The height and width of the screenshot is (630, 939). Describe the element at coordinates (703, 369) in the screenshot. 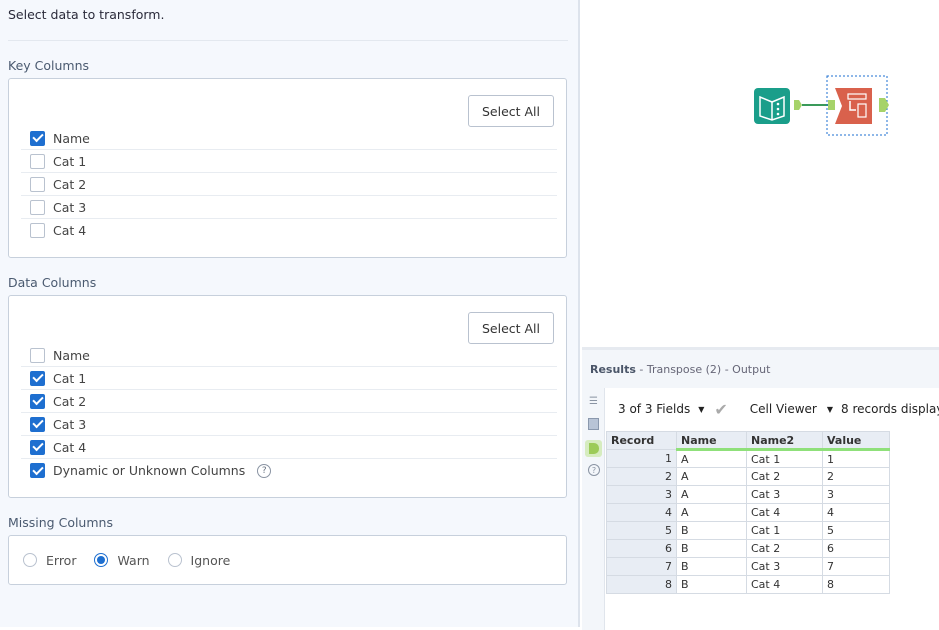

I see `results-subtitle: - Transpose (2) - Output` at that location.